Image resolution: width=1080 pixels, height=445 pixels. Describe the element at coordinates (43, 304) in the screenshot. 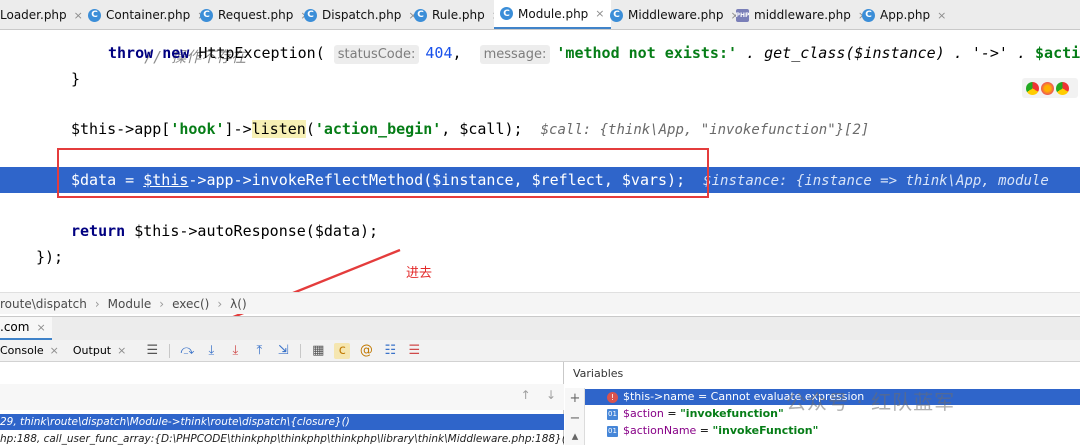

I see `breadcrumb-item: route\dispatch` at that location.